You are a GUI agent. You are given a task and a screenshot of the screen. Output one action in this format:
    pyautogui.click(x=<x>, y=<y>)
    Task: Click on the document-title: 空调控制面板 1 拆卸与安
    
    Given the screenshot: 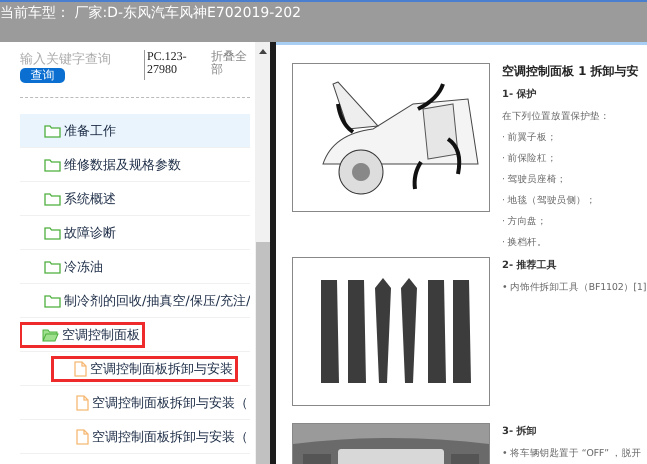 What is the action you would take?
    pyautogui.click(x=571, y=71)
    